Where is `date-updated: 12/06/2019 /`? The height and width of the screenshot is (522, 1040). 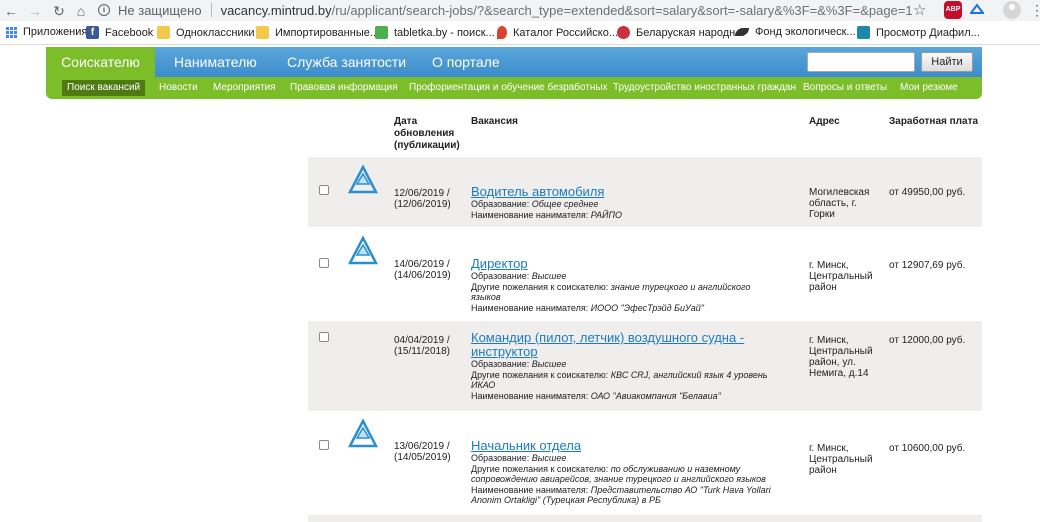
date-updated: 12/06/2019 / is located at coordinates (422, 193).